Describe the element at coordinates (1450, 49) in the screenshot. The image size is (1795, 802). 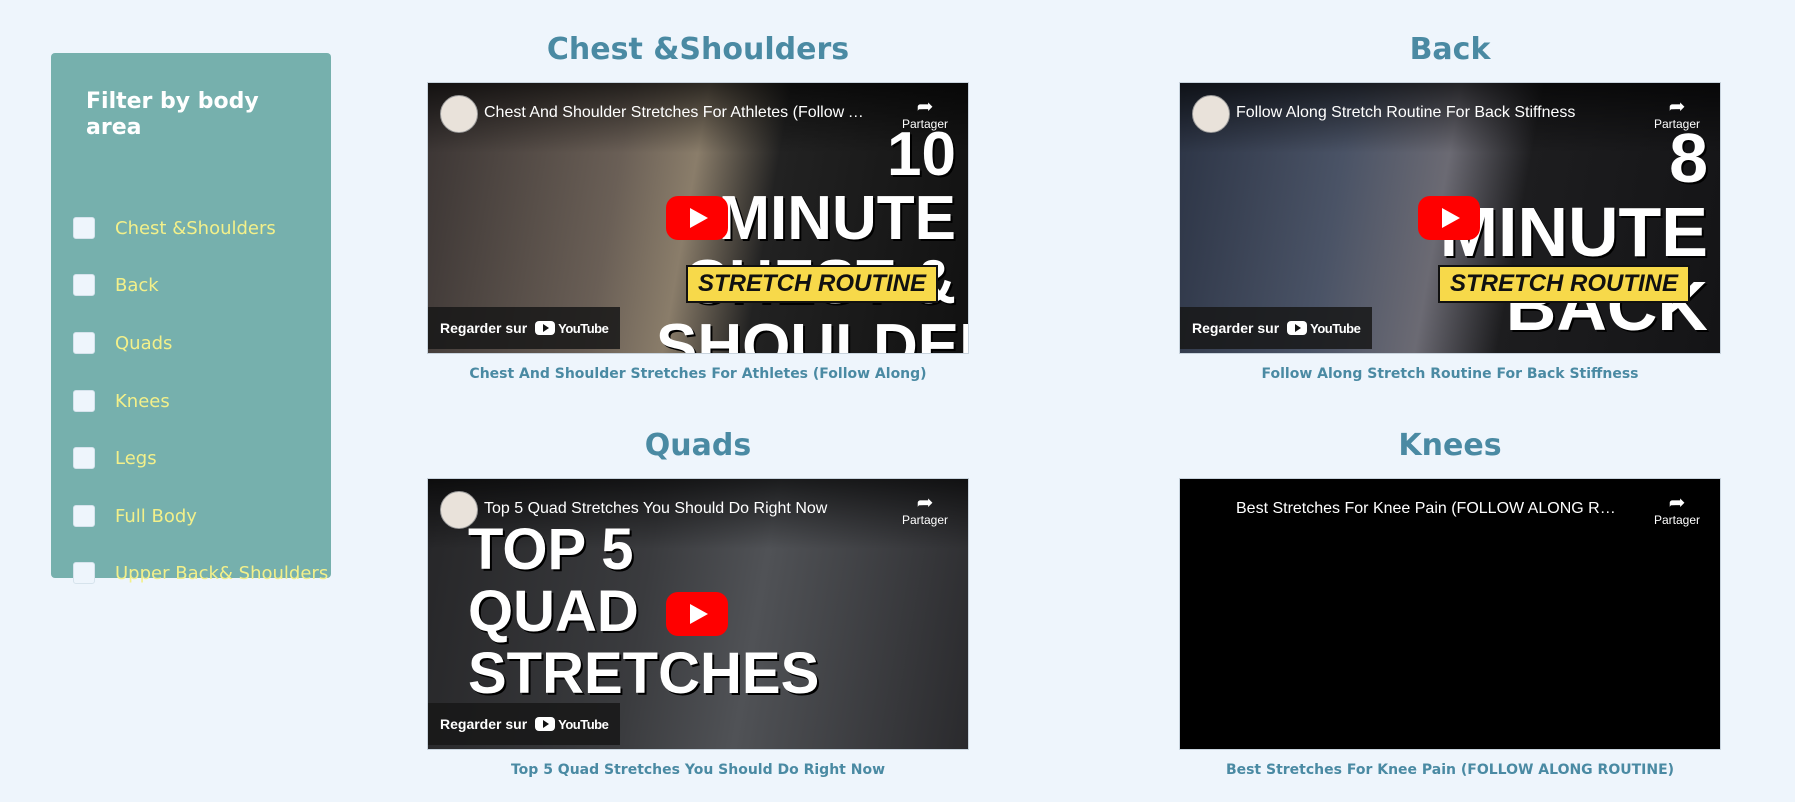
I see `section-heading: Back` at that location.